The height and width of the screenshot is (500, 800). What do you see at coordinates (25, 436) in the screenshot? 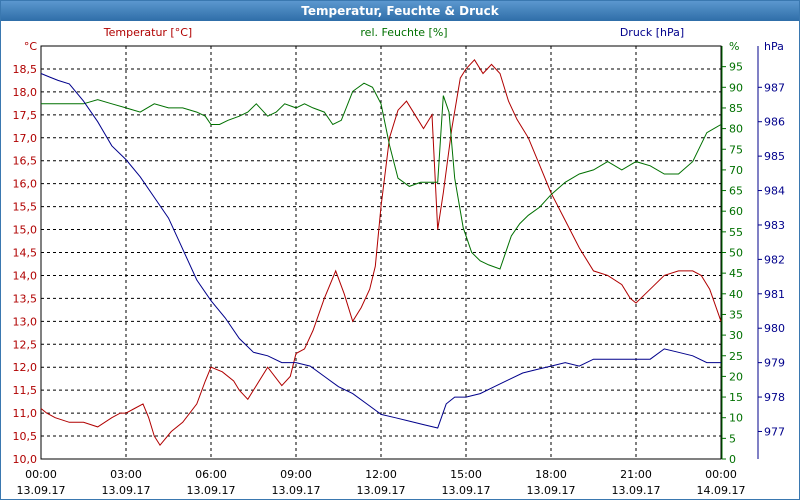
I see `temperature-tick-label: 10,5` at bounding box center [25, 436].